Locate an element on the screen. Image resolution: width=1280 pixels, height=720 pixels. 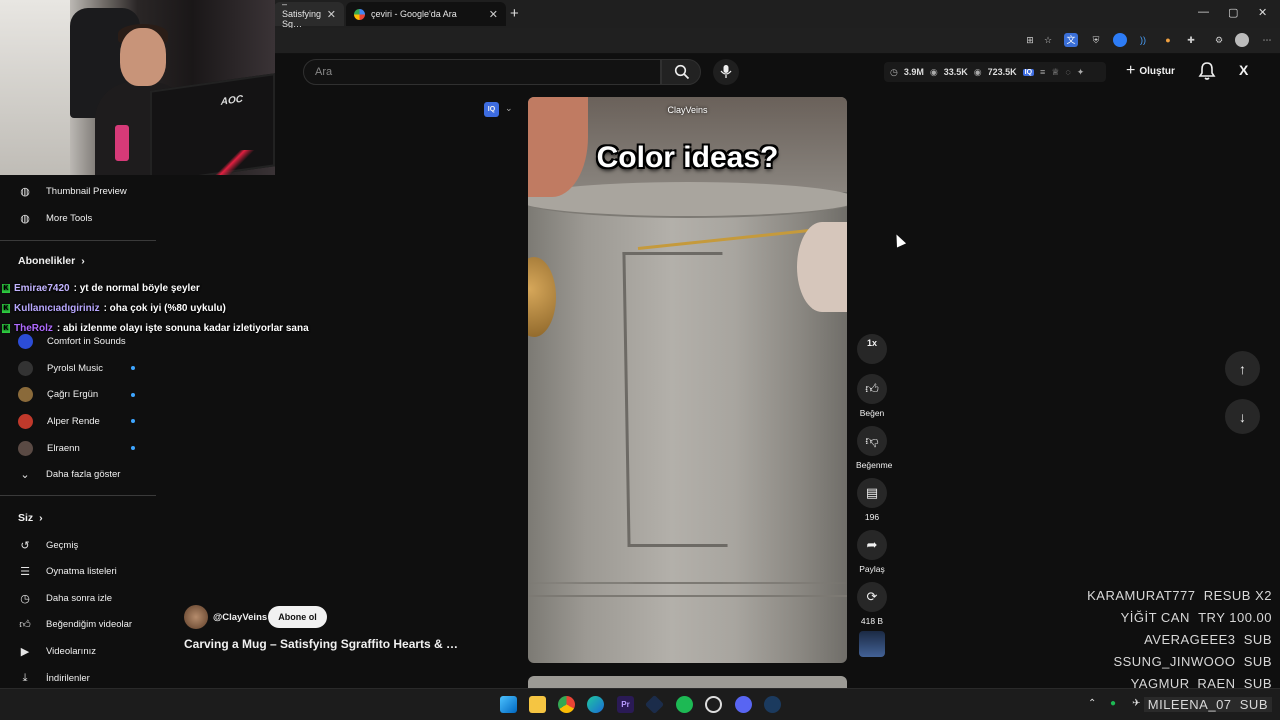
playlist-icon: ☰ is located at coordinates (25, 571).